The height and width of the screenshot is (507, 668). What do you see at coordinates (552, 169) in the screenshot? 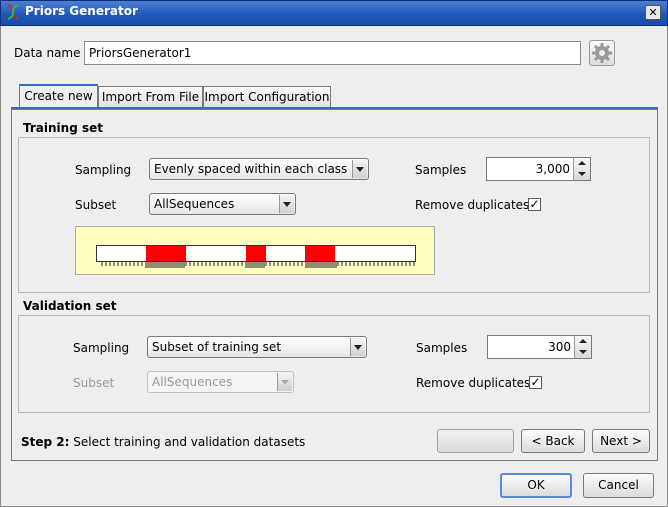
I see `training-samples-value: 3,000` at bounding box center [552, 169].